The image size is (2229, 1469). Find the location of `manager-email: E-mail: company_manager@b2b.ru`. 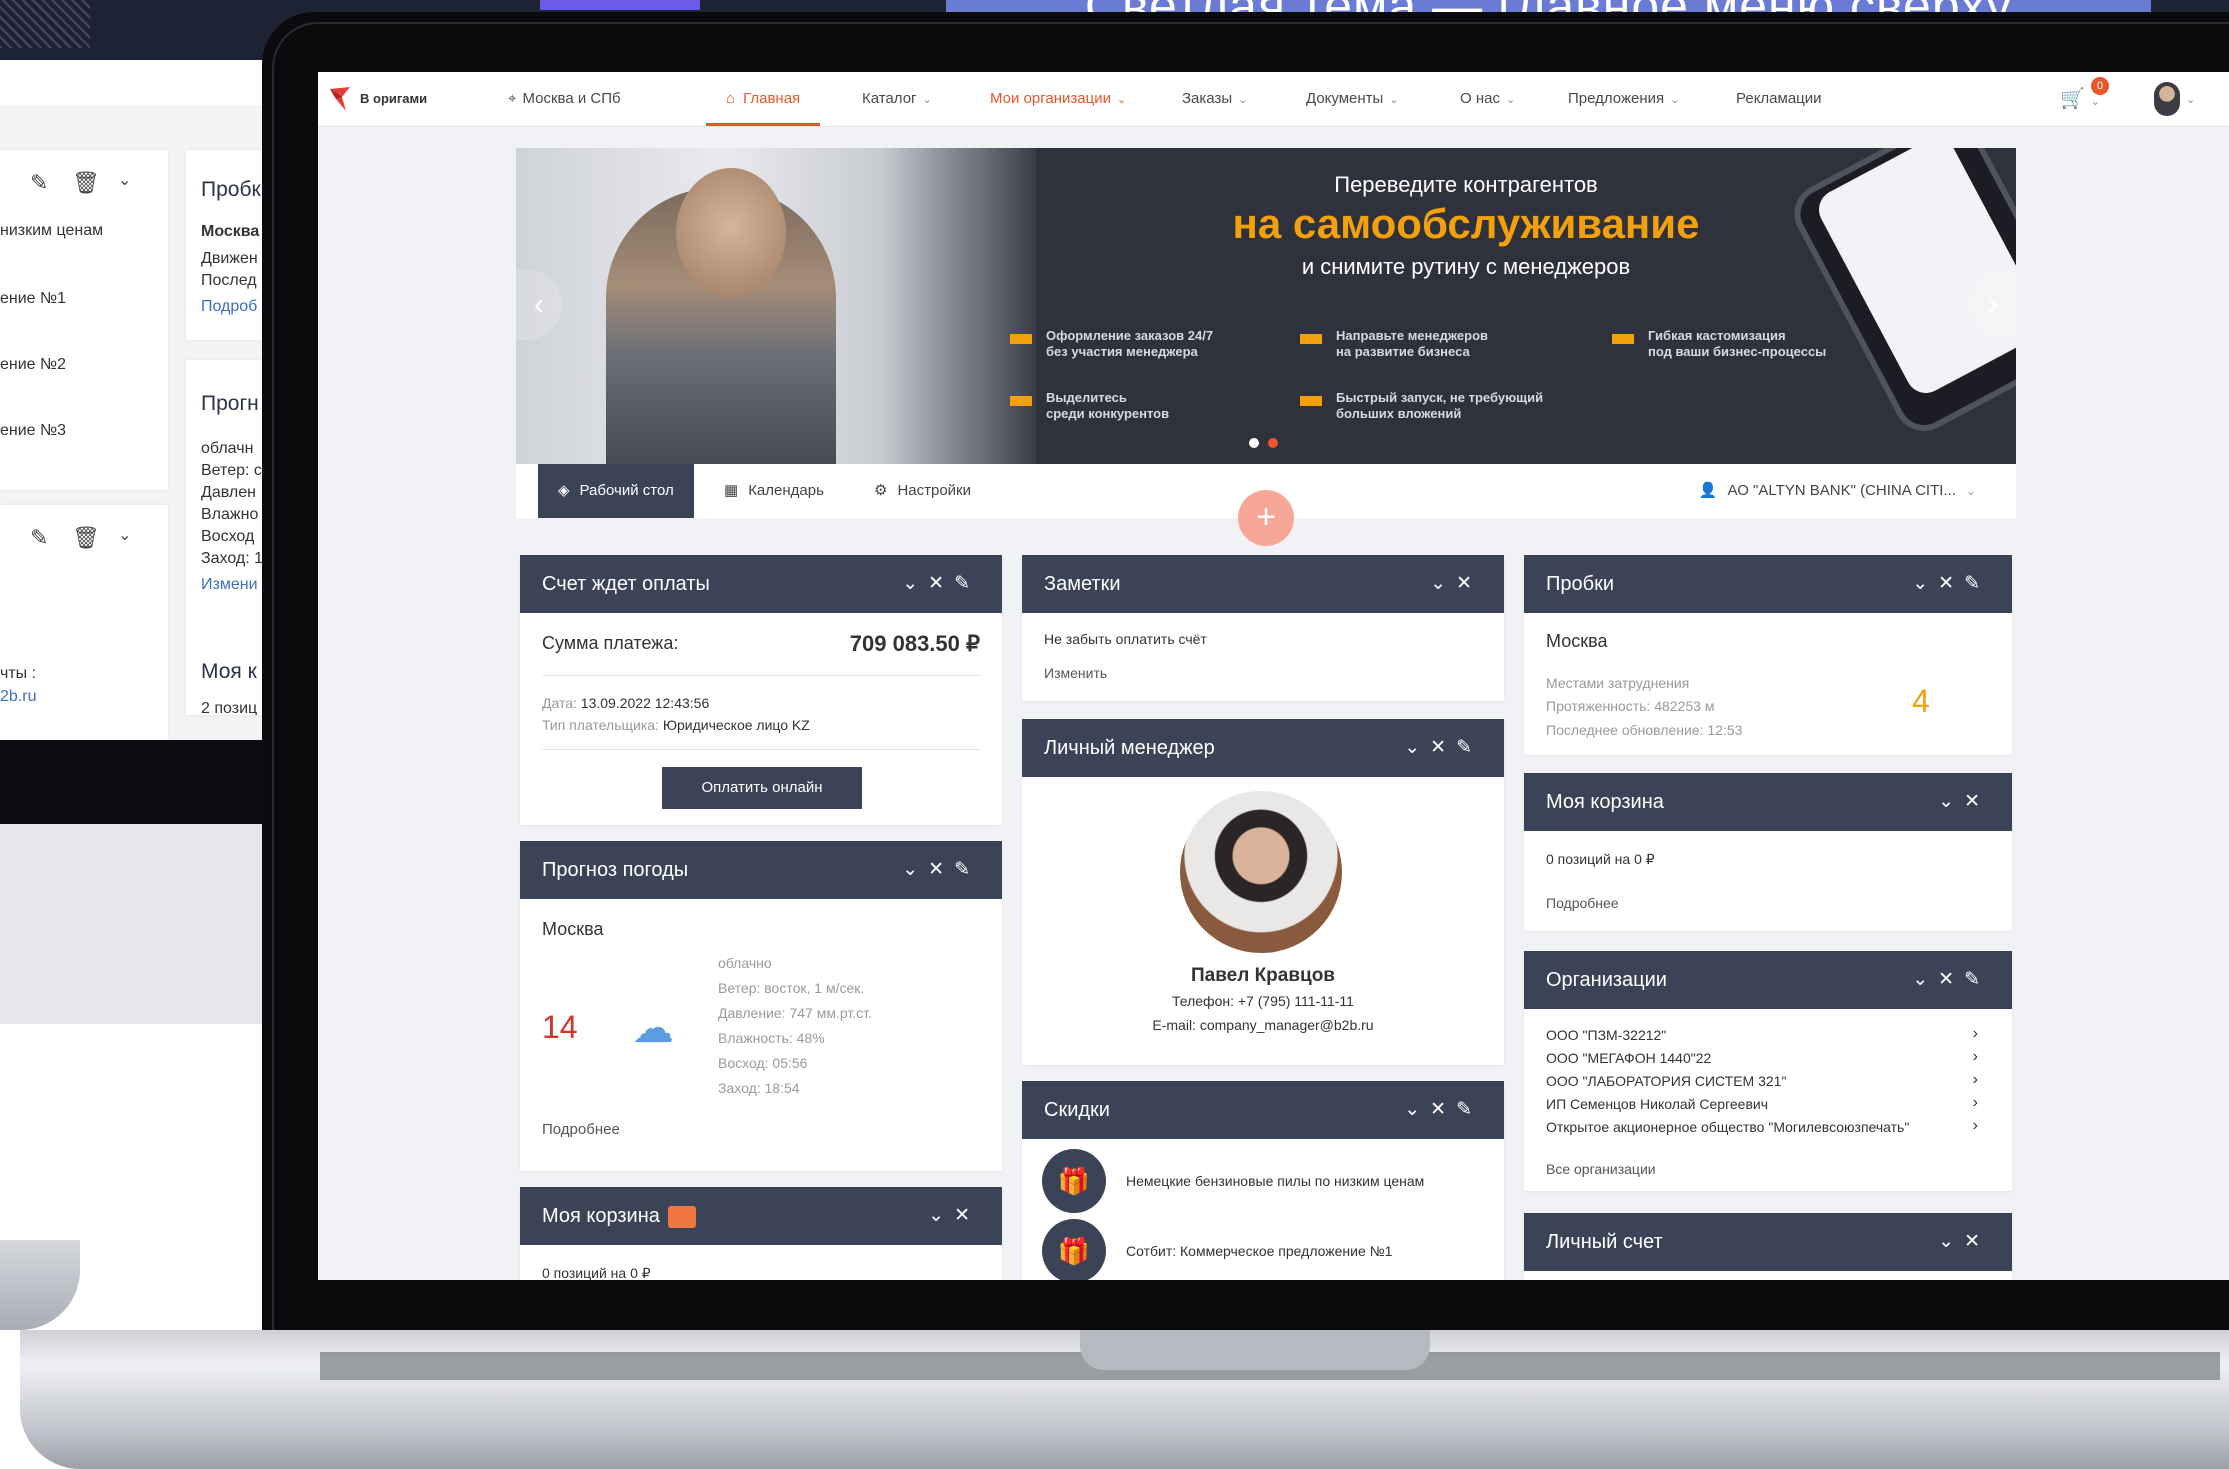

manager-email: E-mail: company_manager@b2b.ru is located at coordinates (1263, 1025).